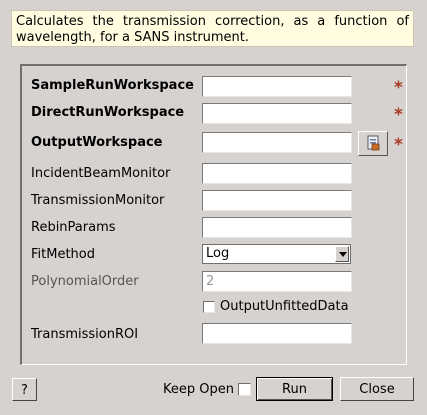  I want to click on transmission-roi-input, so click(277, 333).